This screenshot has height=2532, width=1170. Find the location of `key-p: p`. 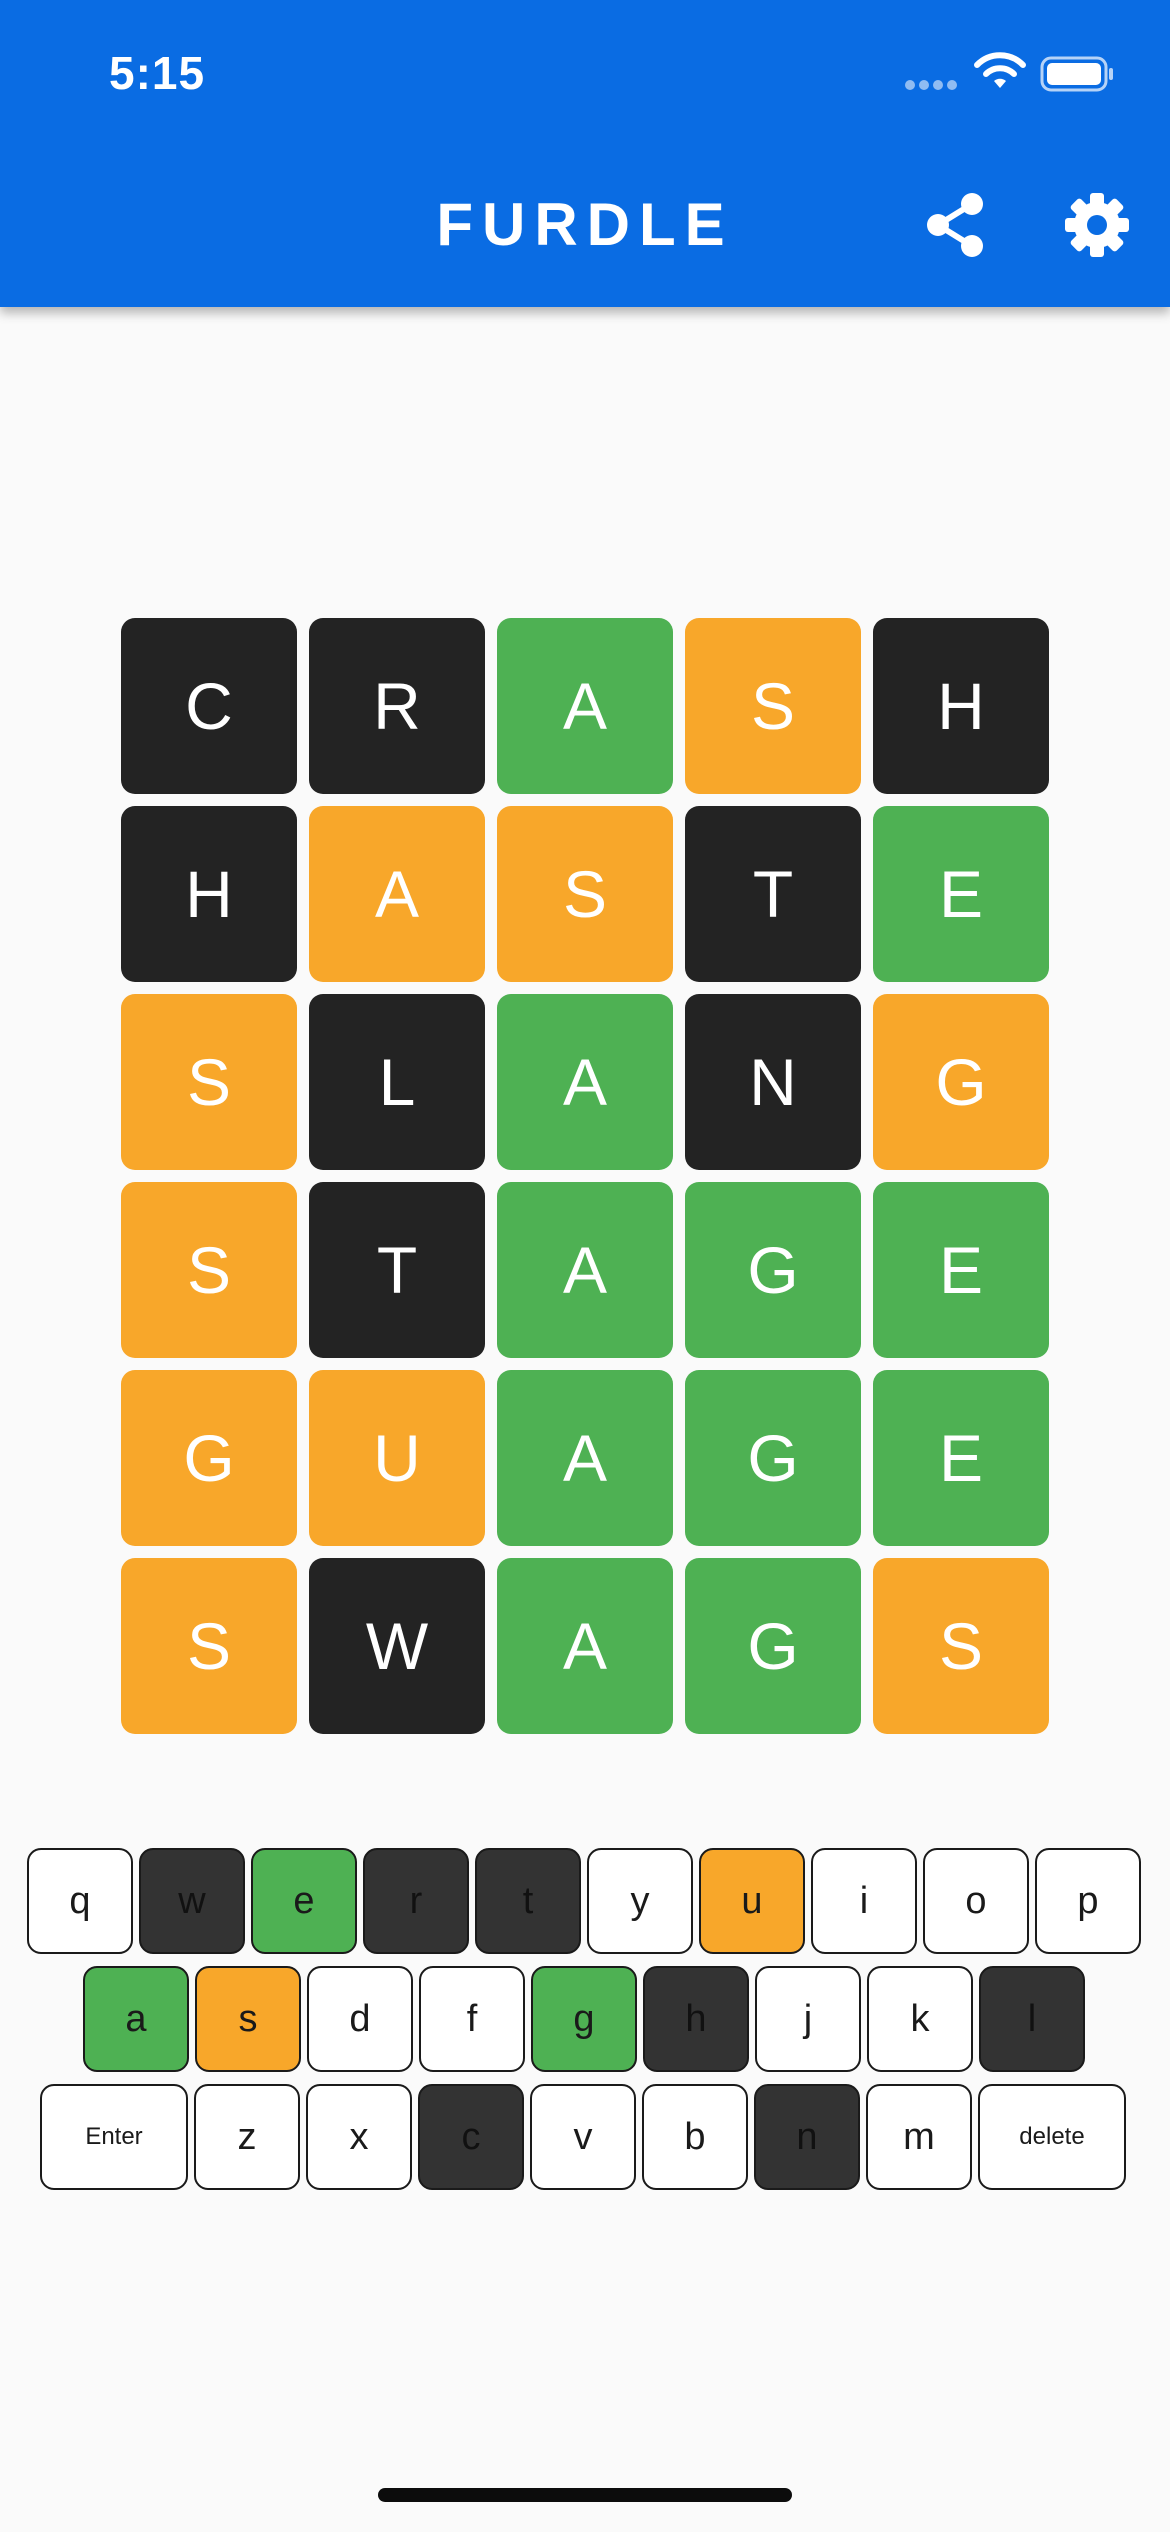

key-p: p is located at coordinates (1088, 1901).